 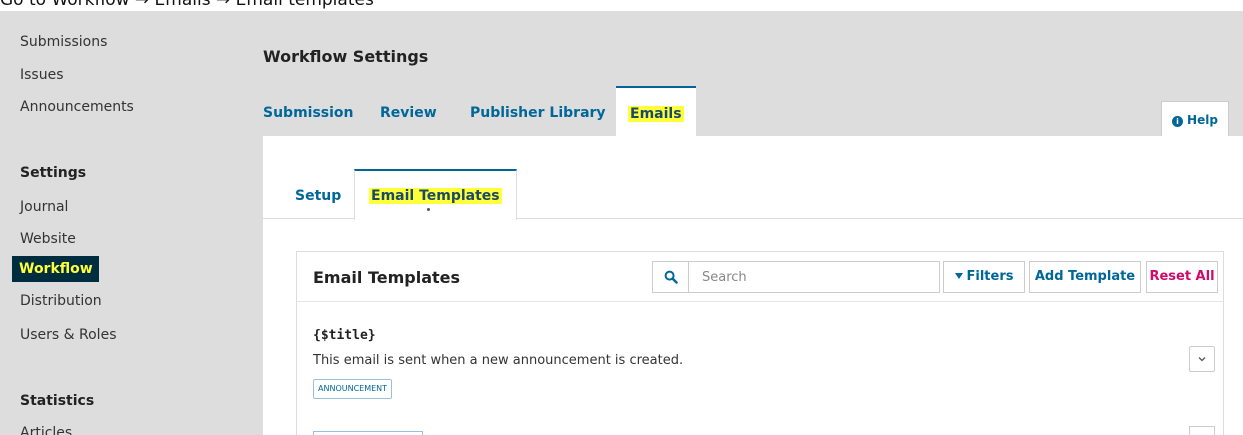 What do you see at coordinates (77, 107) in the screenshot?
I see `sidebar-item-announcements: Announcements` at bounding box center [77, 107].